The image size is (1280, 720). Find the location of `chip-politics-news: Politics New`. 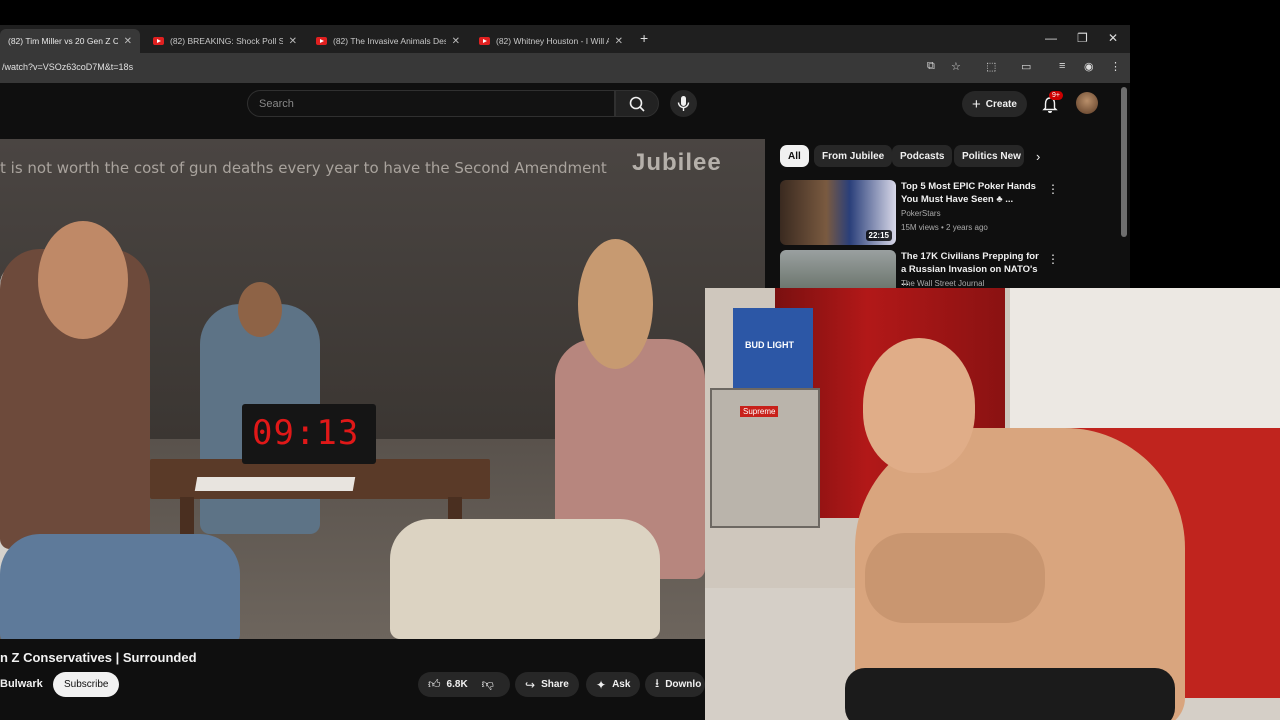

chip-politics-news: Politics New is located at coordinates (989, 156).